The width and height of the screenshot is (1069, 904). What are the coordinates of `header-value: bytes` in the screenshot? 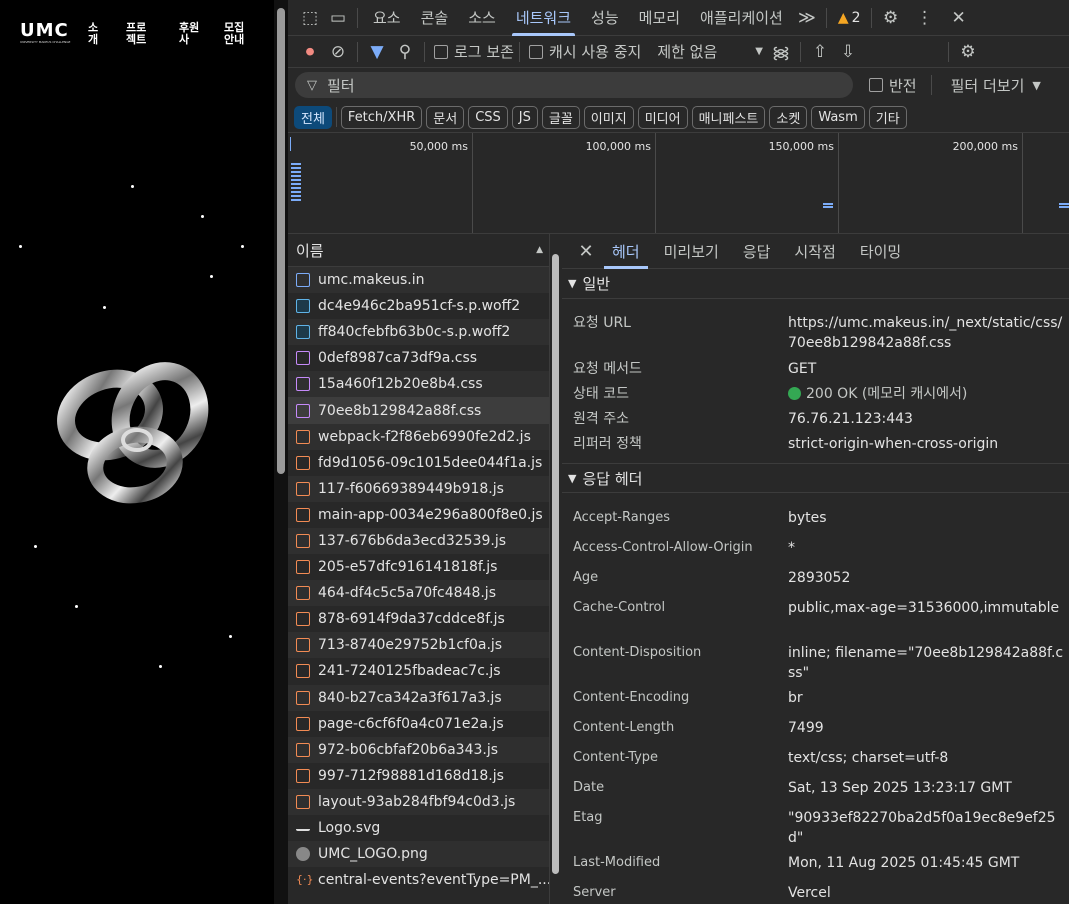 It's located at (928, 523).